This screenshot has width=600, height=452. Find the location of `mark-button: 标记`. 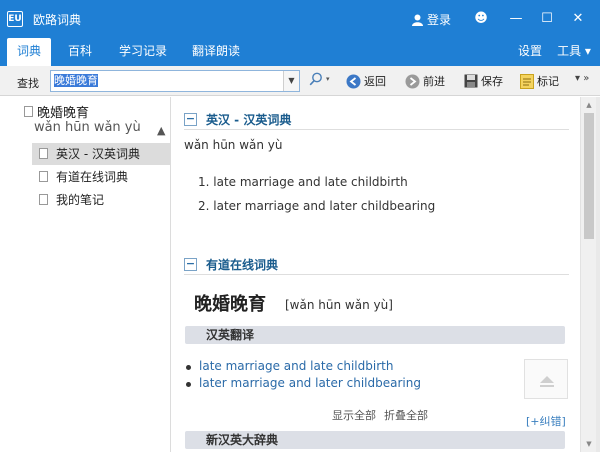

mark-button: 标记 is located at coordinates (539, 81).